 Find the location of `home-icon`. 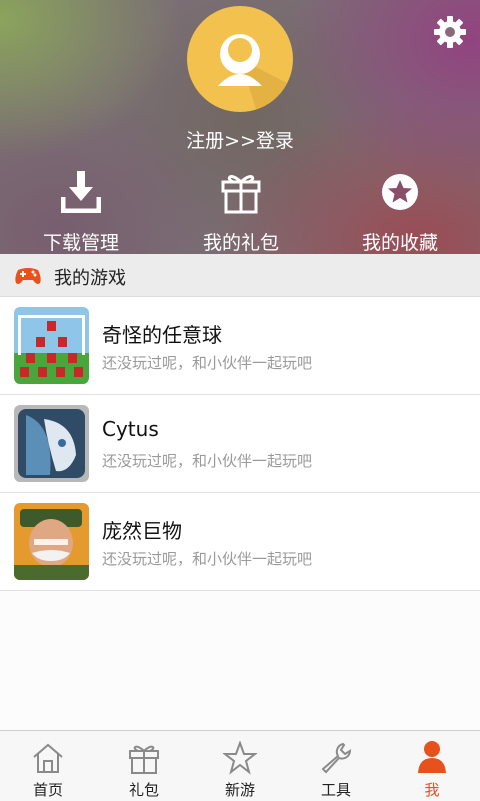

home-icon is located at coordinates (48, 758).